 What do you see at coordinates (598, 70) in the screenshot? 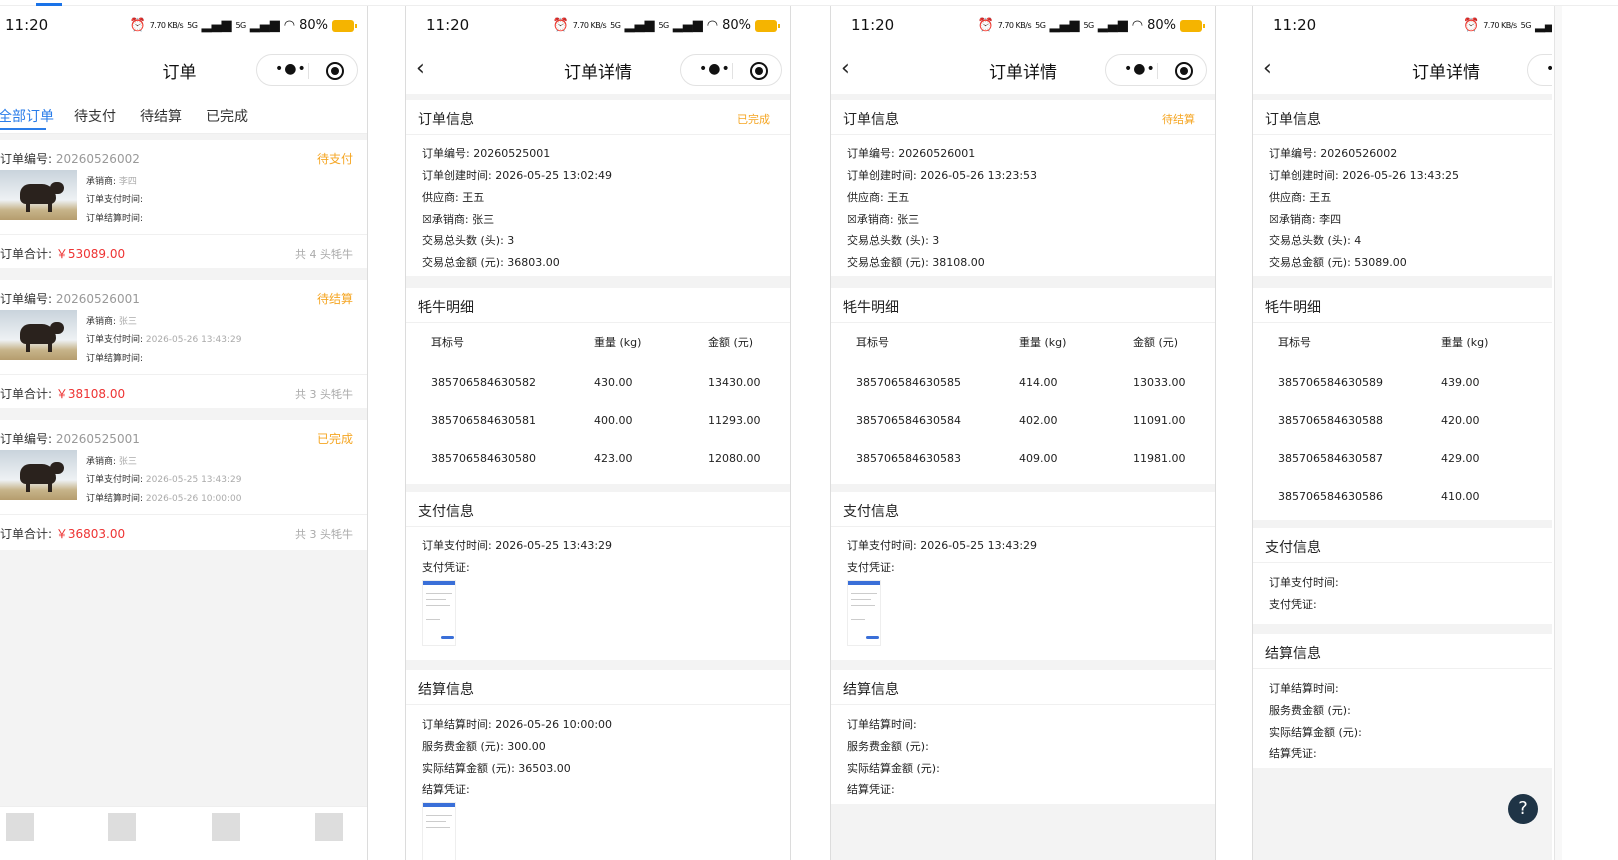
I see `nav-bar: ‹ 订单详情 •●•` at bounding box center [598, 70].